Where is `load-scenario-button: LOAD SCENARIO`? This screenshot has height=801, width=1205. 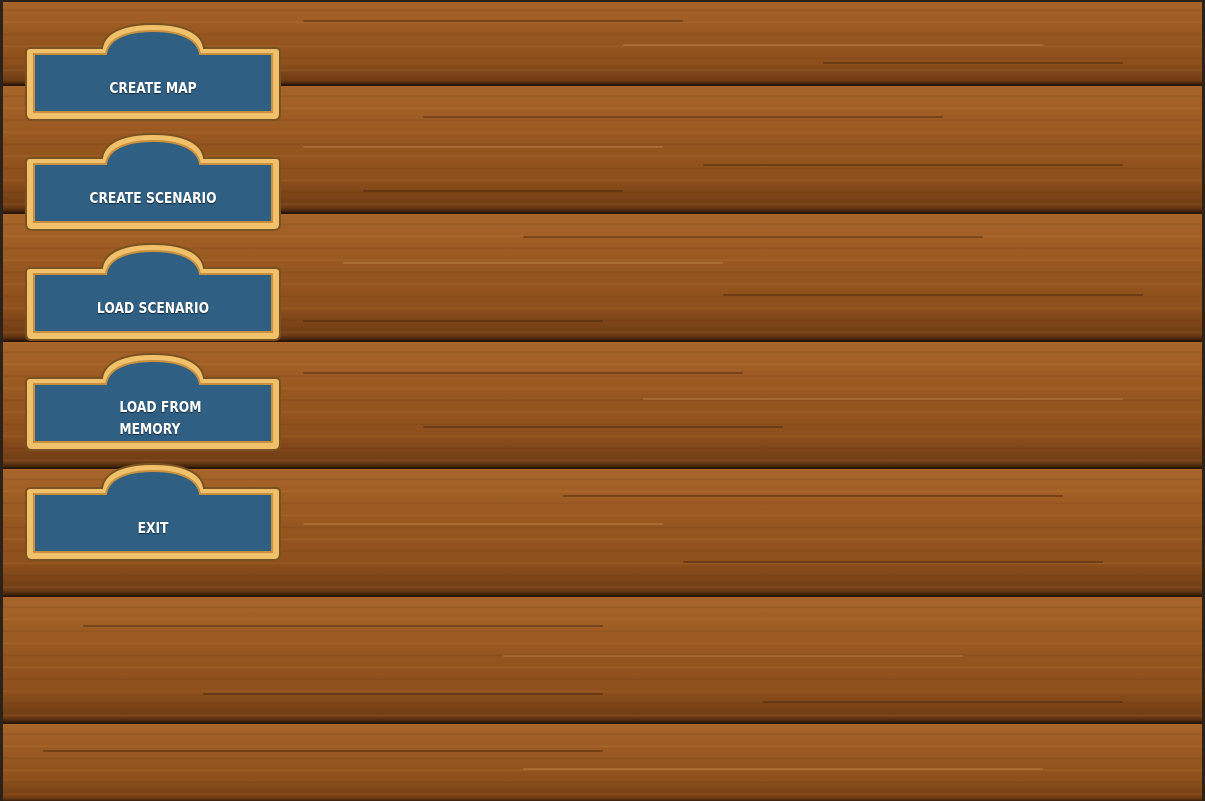 load-scenario-button: LOAD SCENARIO is located at coordinates (153, 292).